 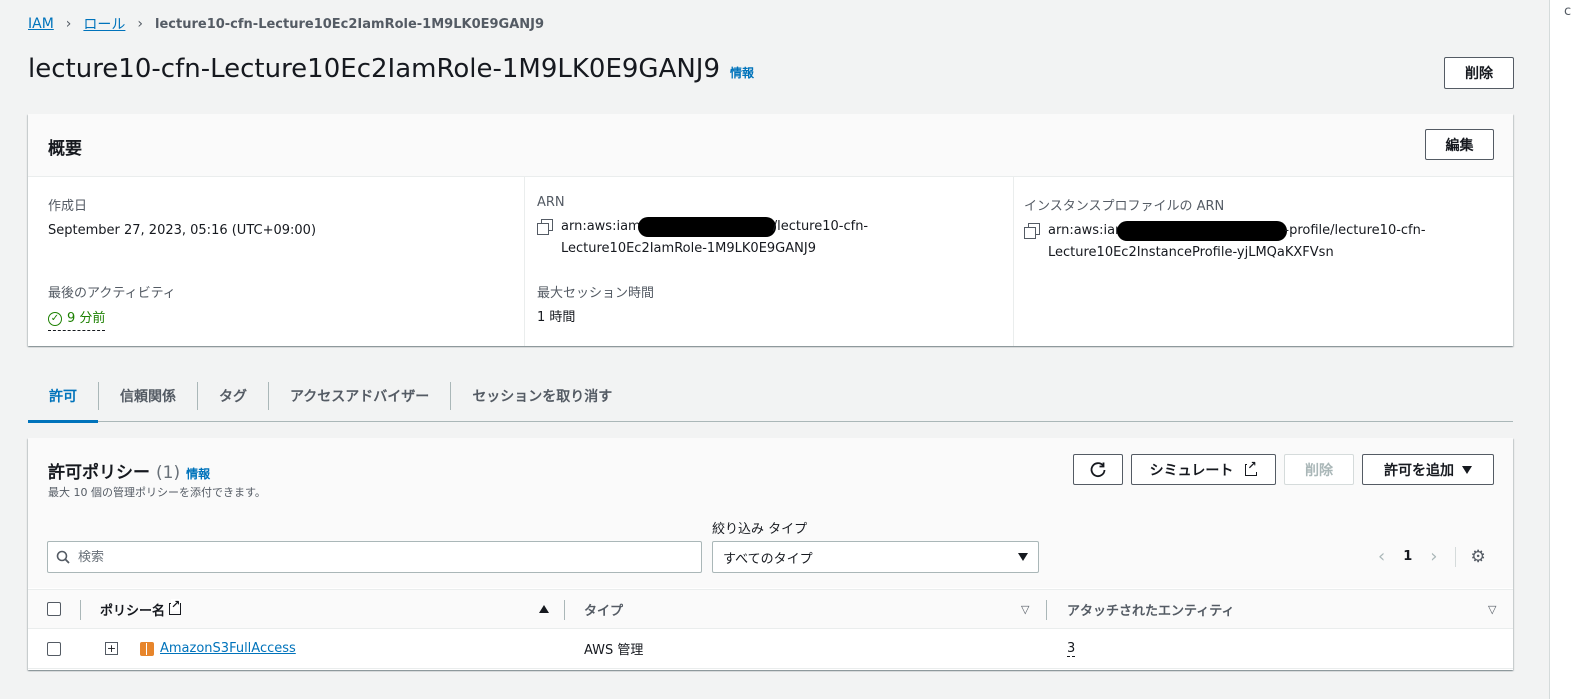 What do you see at coordinates (601, 226) in the screenshot?
I see `arn-prefix: arn:aws:iam` at bounding box center [601, 226].